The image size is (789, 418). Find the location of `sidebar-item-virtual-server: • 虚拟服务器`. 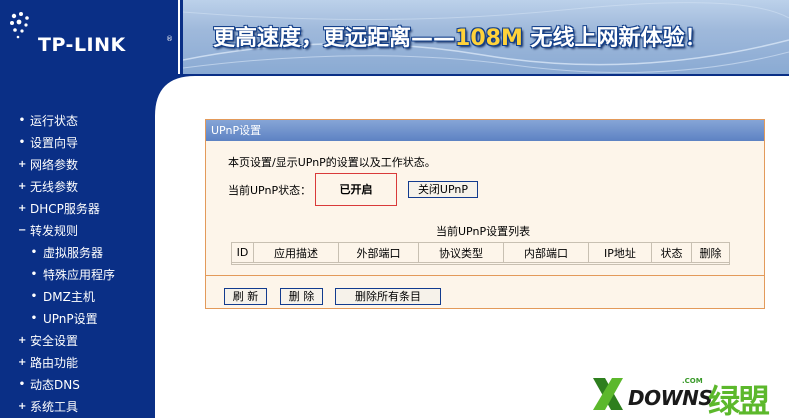

sidebar-item-virtual-server: • 虚拟服务器 is located at coordinates (77, 253).